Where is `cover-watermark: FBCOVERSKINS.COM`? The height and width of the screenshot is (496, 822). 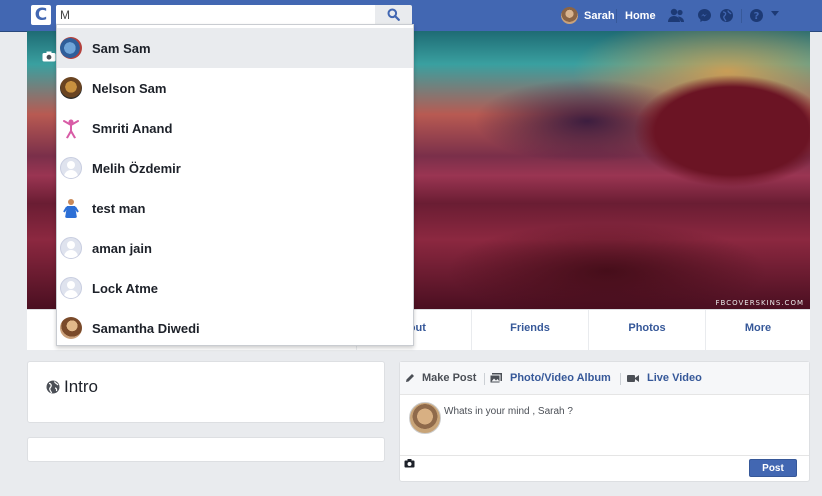
cover-watermark: FBCOVERSKINS.COM is located at coordinates (759, 303).